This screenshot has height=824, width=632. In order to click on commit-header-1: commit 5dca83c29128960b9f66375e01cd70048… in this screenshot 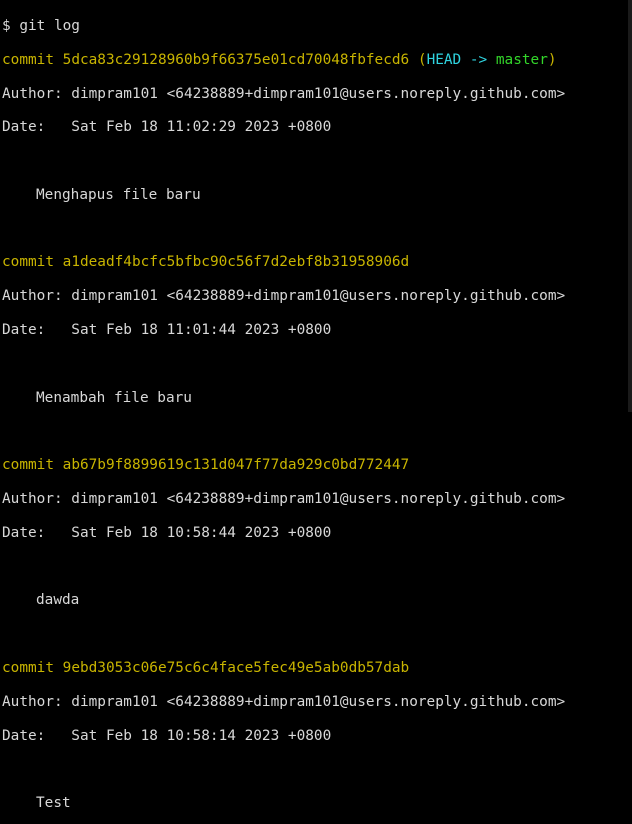, I will do `click(317, 60)`.